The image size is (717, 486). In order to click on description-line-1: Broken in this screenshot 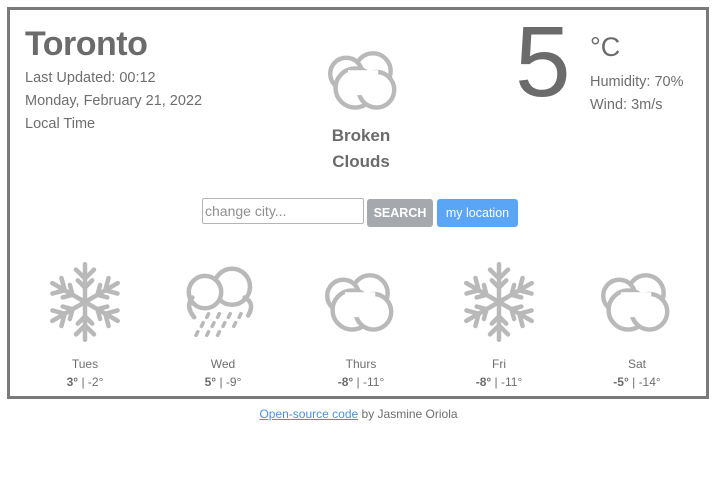, I will do `click(361, 135)`.